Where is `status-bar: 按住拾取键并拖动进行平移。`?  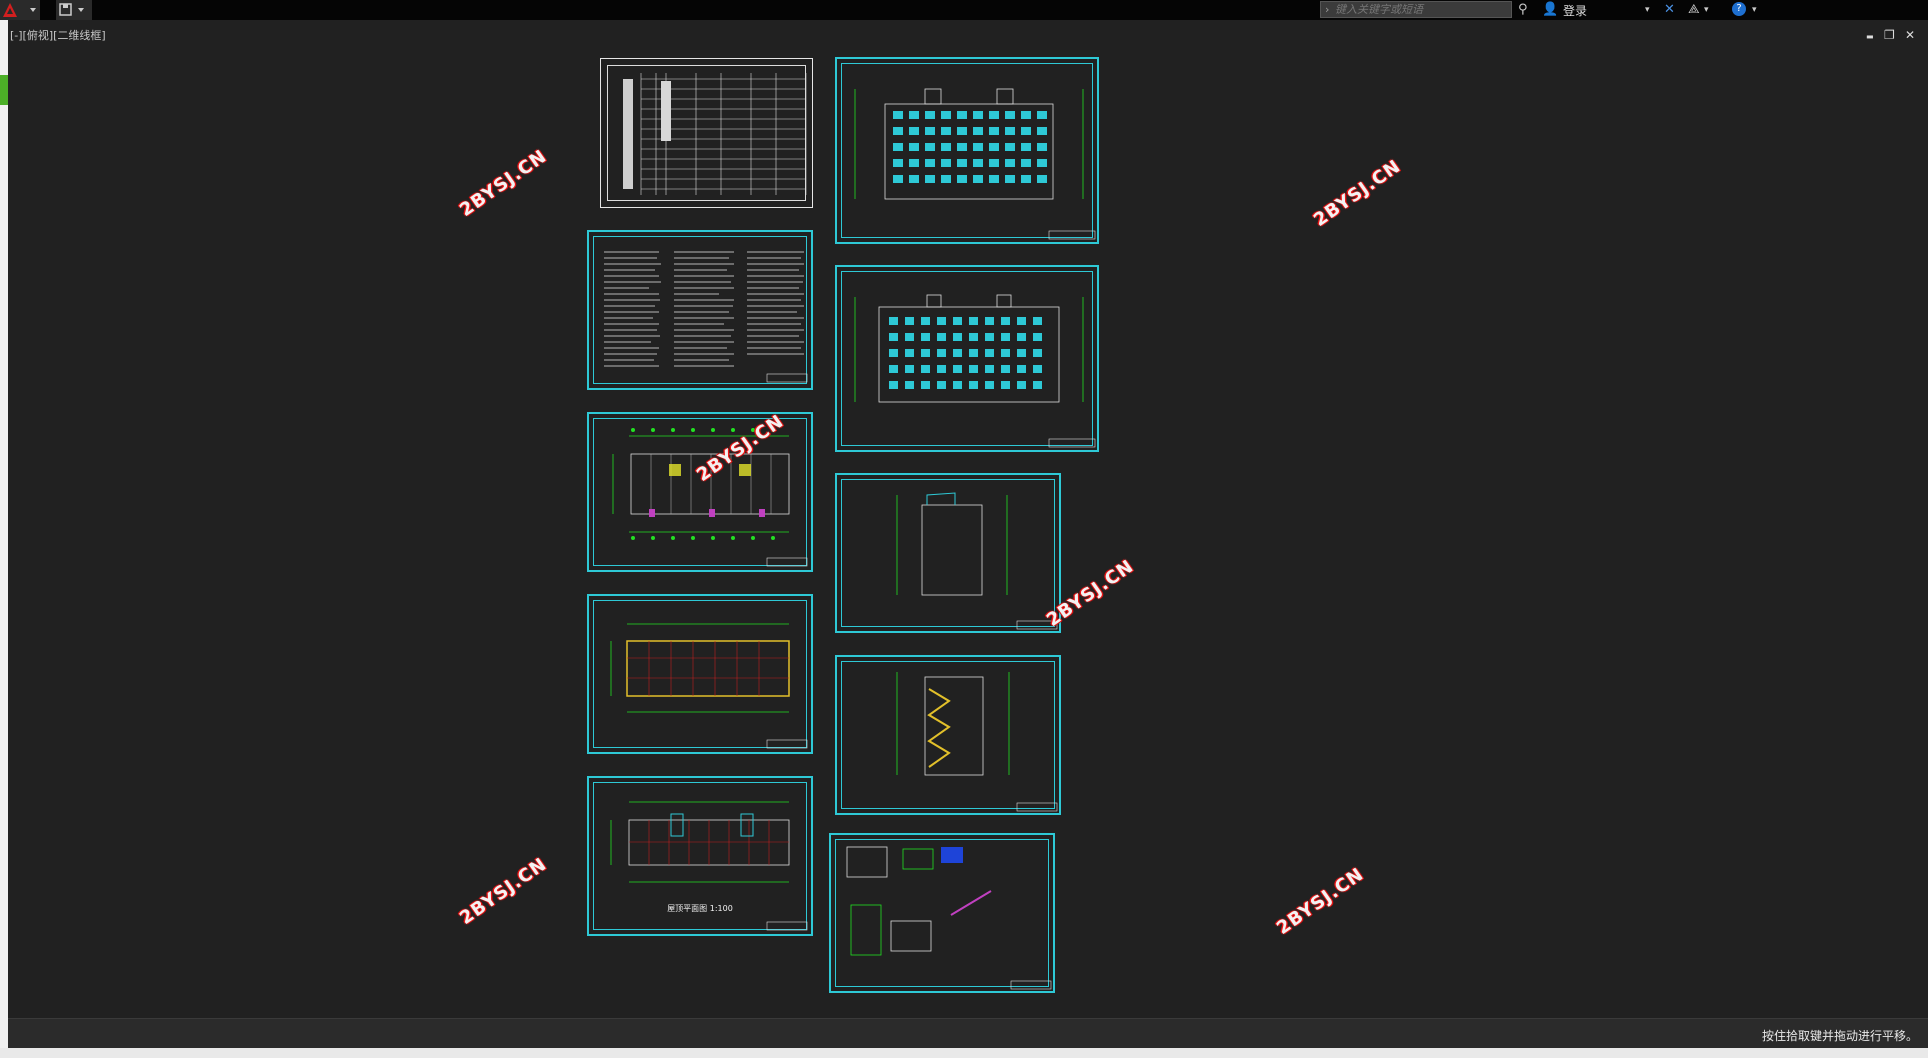 status-bar: 按住拾取键并拖动进行平移。 is located at coordinates (968, 1033).